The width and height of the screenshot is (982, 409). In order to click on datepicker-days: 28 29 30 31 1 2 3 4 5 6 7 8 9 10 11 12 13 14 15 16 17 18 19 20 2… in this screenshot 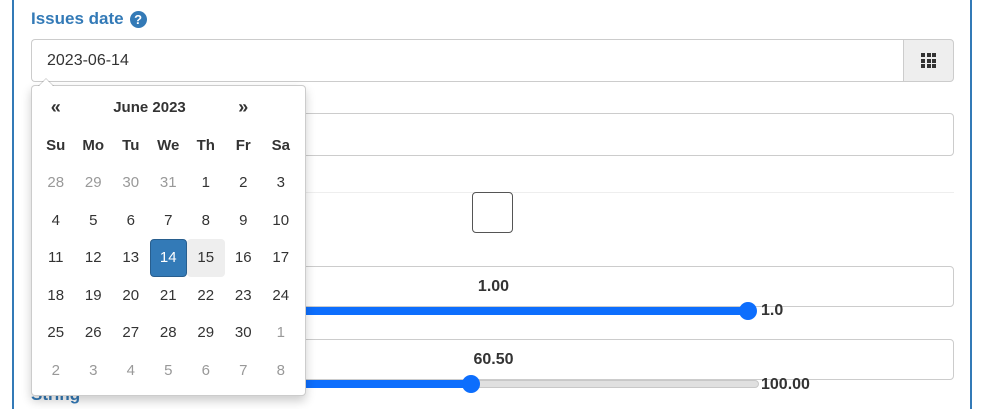, I will do `click(168, 276)`.